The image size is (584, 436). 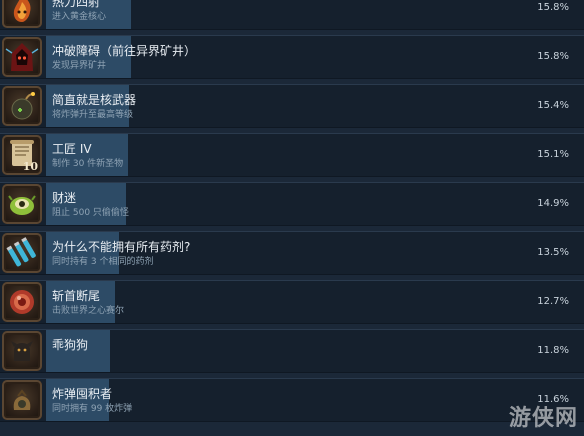 What do you see at coordinates (76, 4) in the screenshot?
I see `achievement-title: 热力四射` at bounding box center [76, 4].